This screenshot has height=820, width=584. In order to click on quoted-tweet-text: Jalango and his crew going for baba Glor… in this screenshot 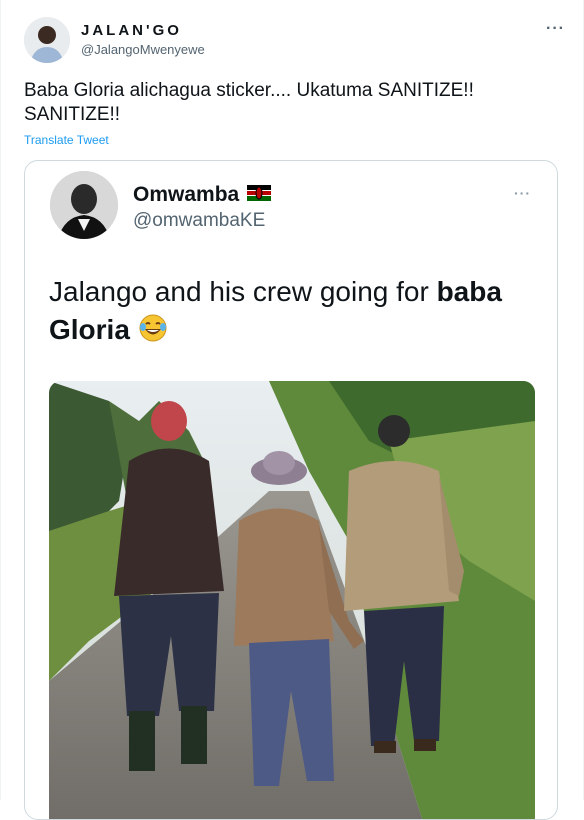, I will do `click(294, 313)`.